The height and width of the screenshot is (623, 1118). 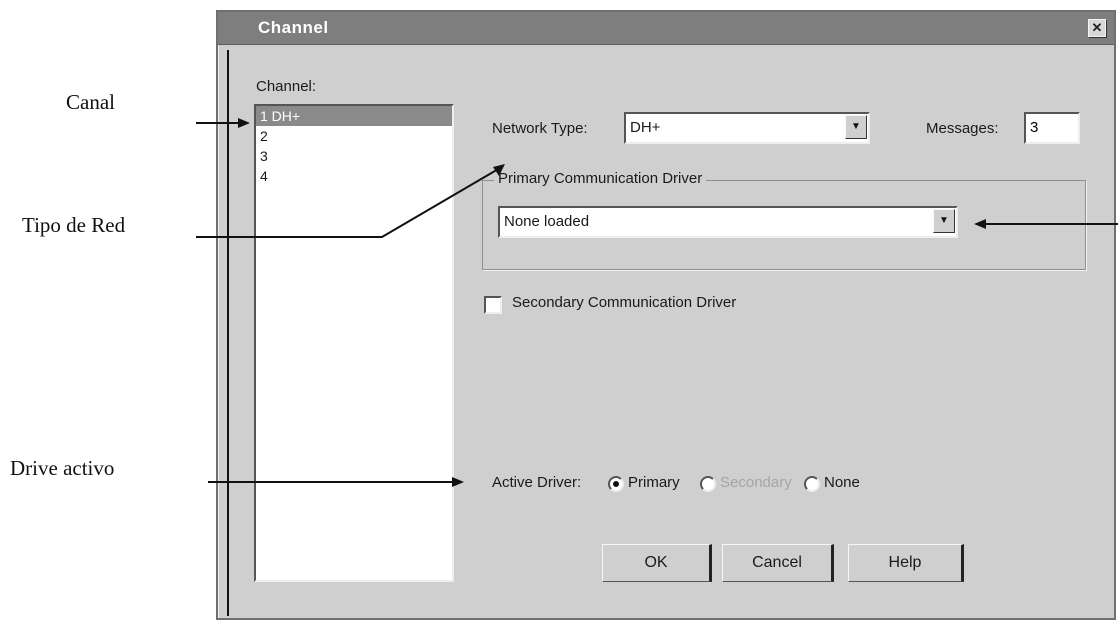 I want to click on annotation-drive-activo: Drive activo, so click(x=62, y=468).